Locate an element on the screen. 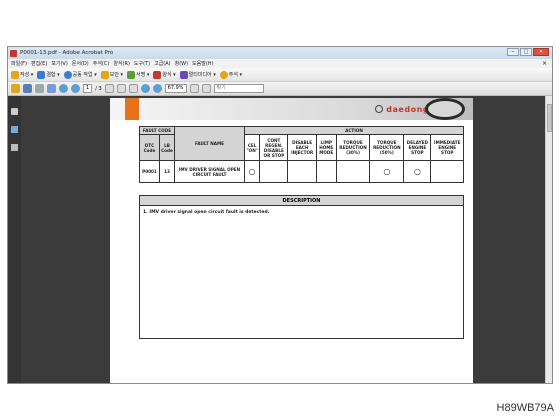 Image resolution: width=560 pixels, height=417 pixels. dtc-code-cell: P0001 is located at coordinates (149, 171).